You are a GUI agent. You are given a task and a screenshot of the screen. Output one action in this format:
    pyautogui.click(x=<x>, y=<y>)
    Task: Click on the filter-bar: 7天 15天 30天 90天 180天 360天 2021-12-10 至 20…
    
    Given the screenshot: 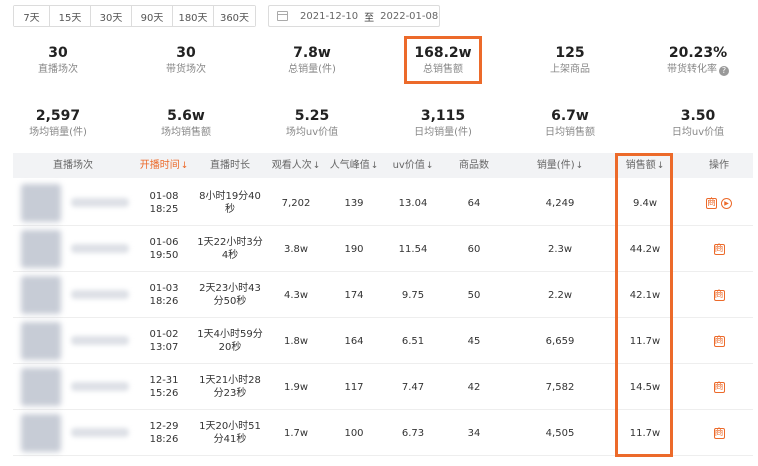 What is the action you would take?
    pyautogui.click(x=226, y=16)
    